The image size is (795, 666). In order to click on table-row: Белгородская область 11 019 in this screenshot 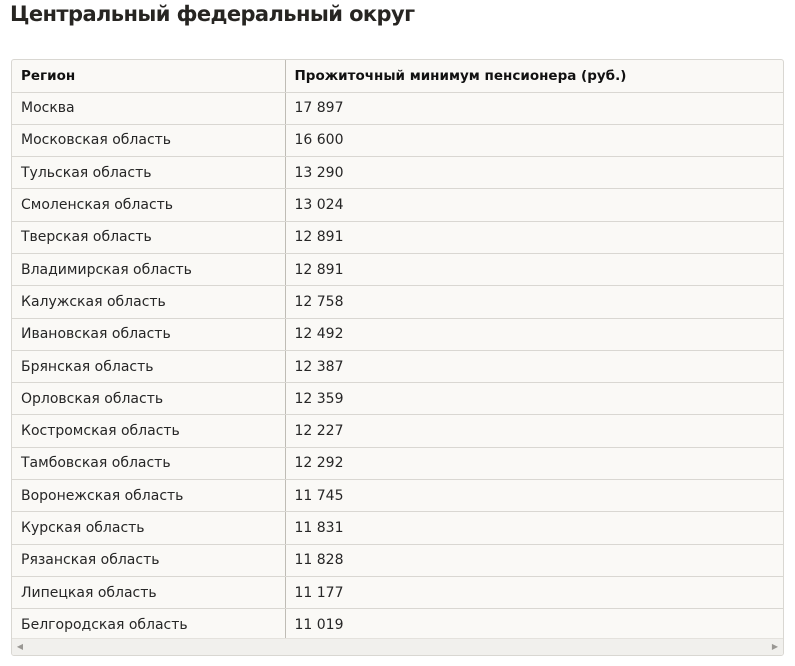, I will do `click(397, 625)`.